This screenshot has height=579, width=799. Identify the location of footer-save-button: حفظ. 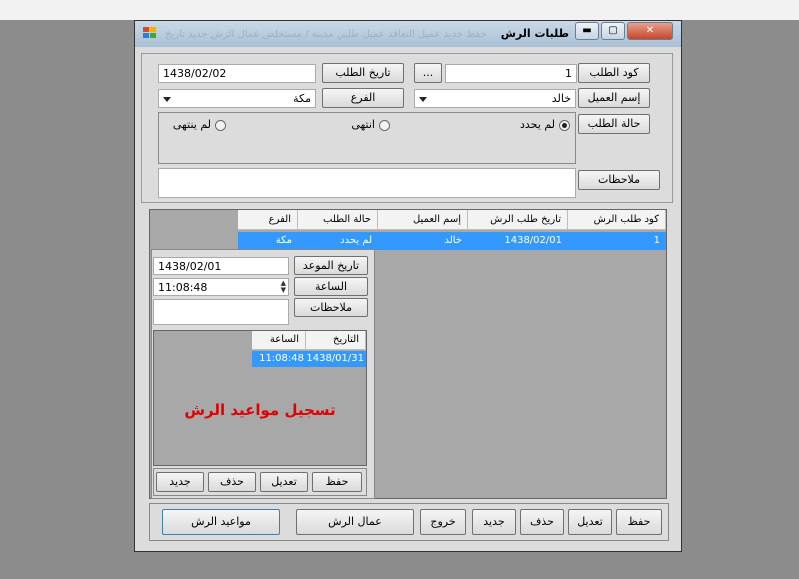
(639, 522).